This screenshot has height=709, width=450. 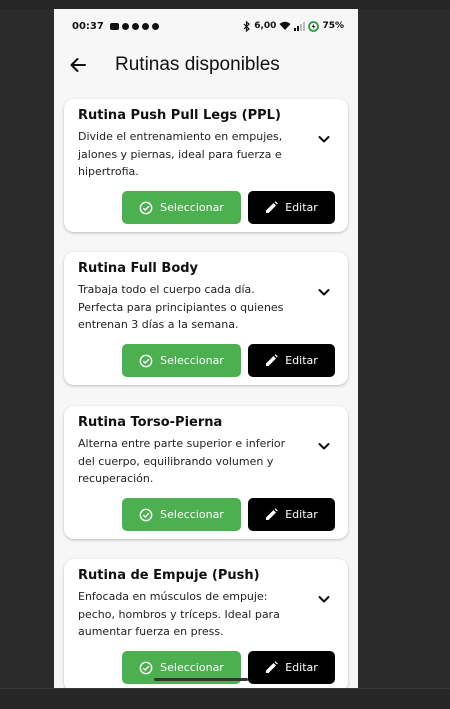 I want to click on bluetooth-icon, so click(x=247, y=26).